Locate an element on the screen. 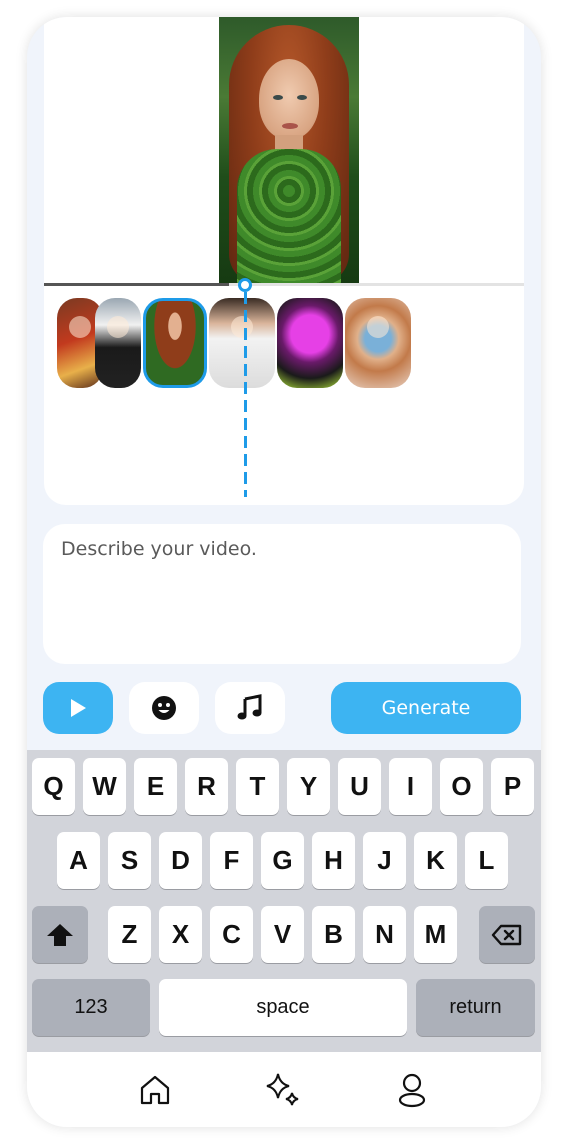  key-a: A is located at coordinates (78, 860).